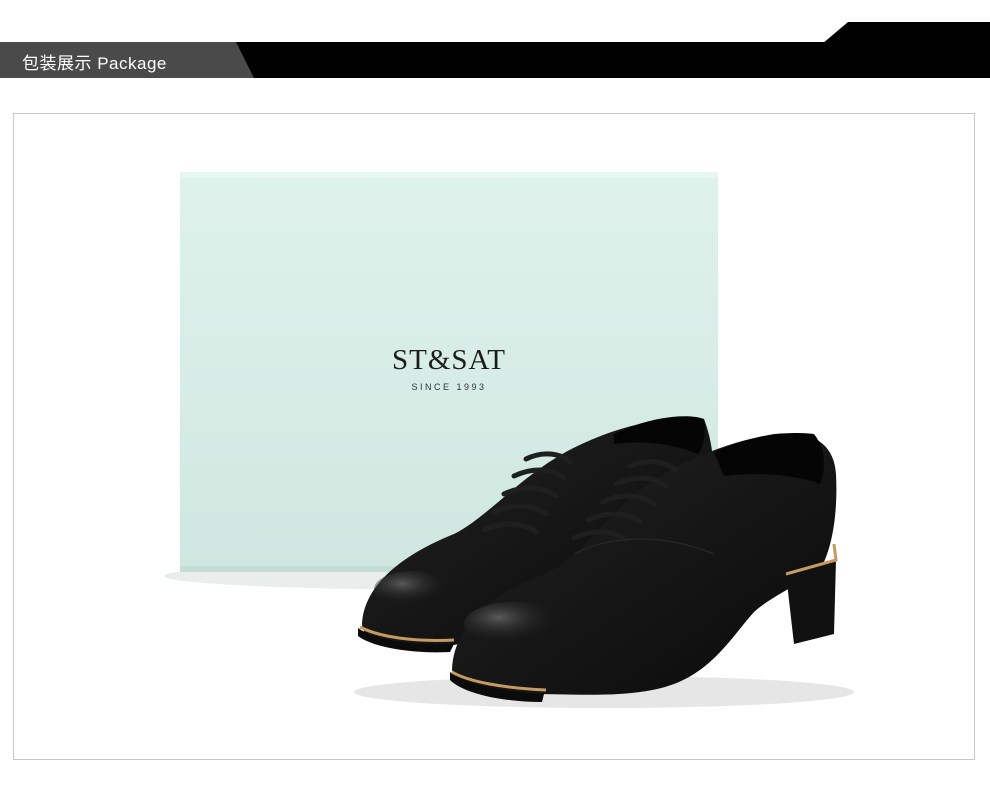 Image resolution: width=990 pixels, height=798 pixels. What do you see at coordinates (94, 63) in the screenshot?
I see `section-title: 包装展示 Package` at bounding box center [94, 63].